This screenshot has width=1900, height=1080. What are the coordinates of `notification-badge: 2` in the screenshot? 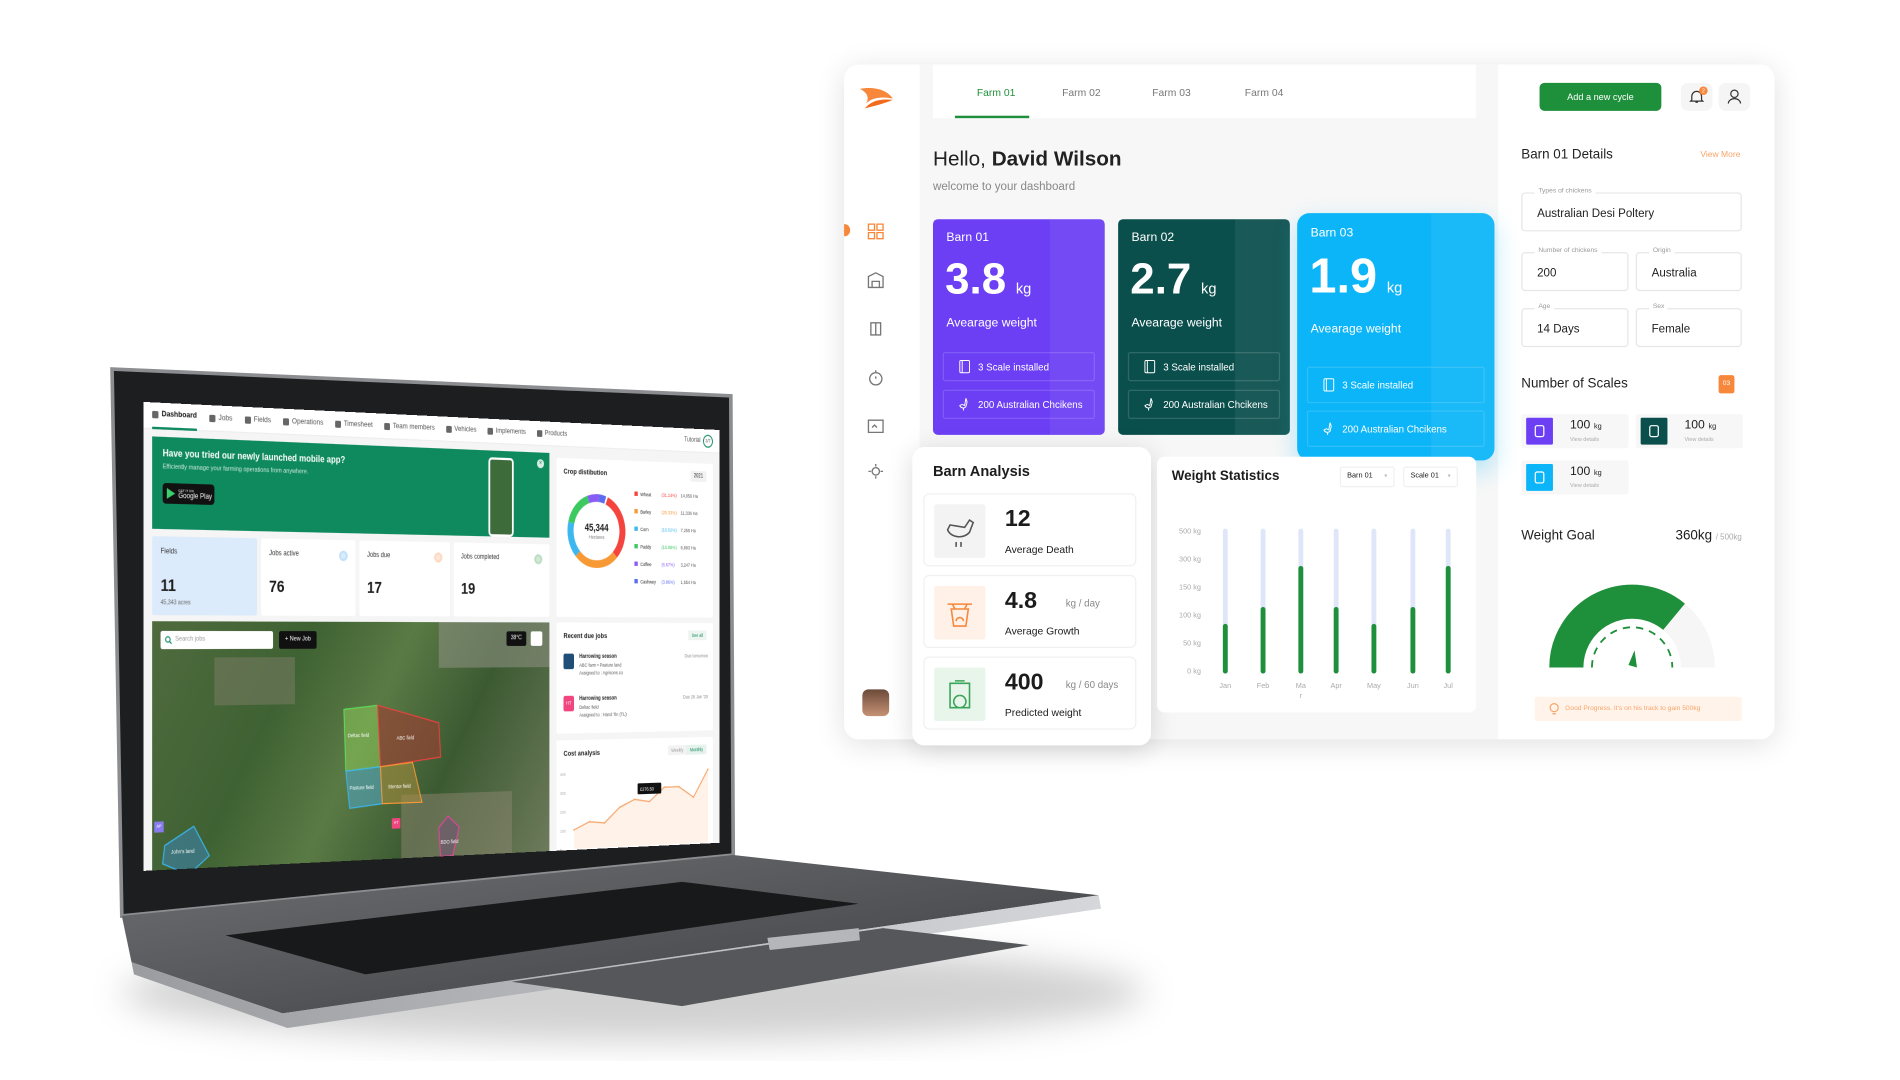 It's located at (1703, 91).